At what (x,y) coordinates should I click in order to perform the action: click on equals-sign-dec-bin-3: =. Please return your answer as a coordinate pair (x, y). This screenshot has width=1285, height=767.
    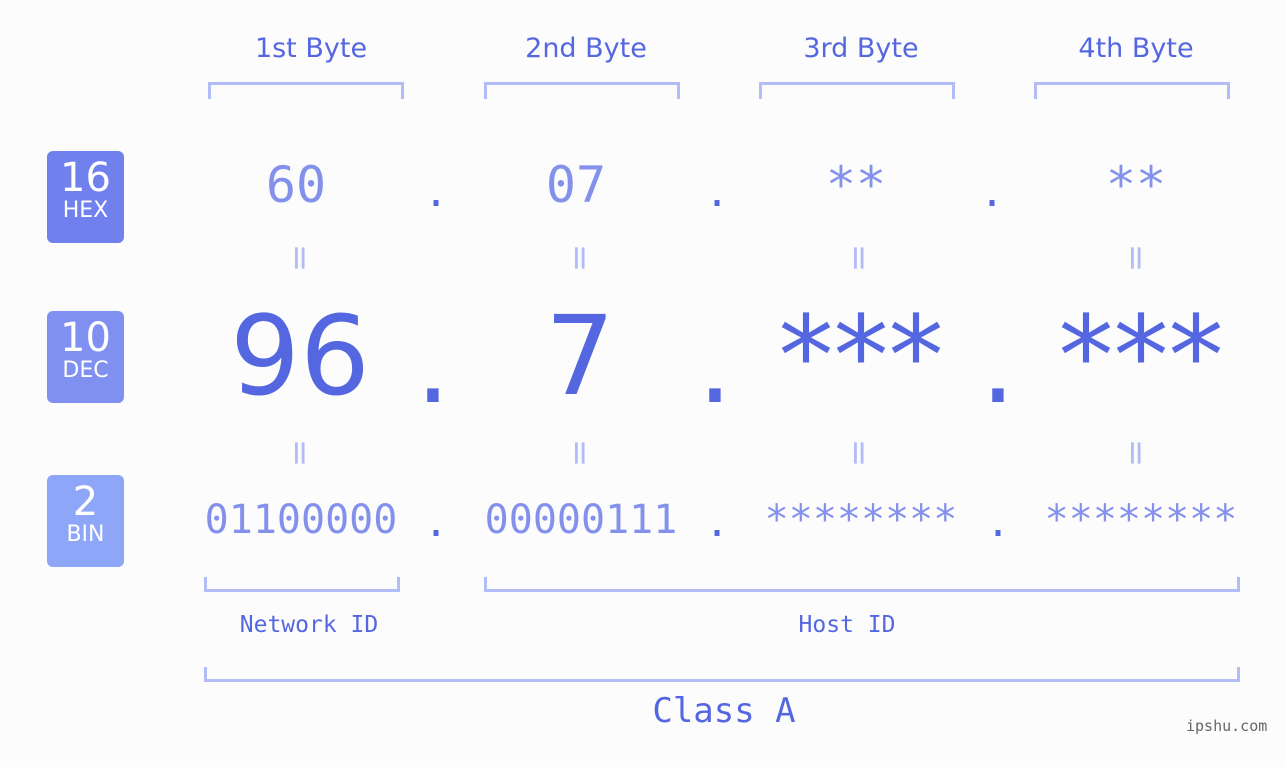
    Looking at the image, I should click on (859, 453).